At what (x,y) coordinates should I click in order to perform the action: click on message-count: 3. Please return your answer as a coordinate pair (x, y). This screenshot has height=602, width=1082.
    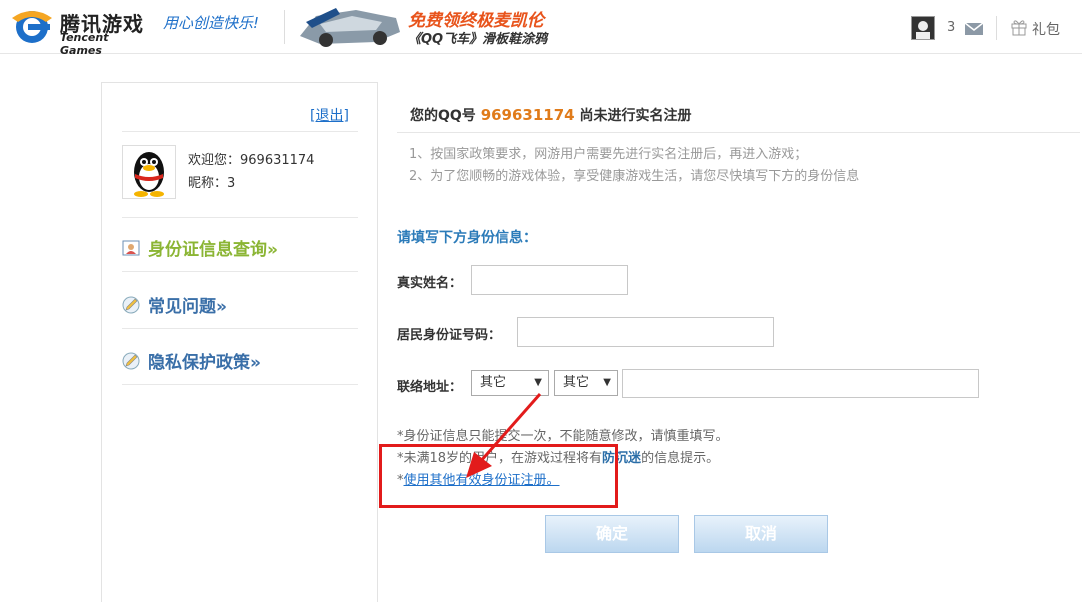
    Looking at the image, I should click on (951, 27).